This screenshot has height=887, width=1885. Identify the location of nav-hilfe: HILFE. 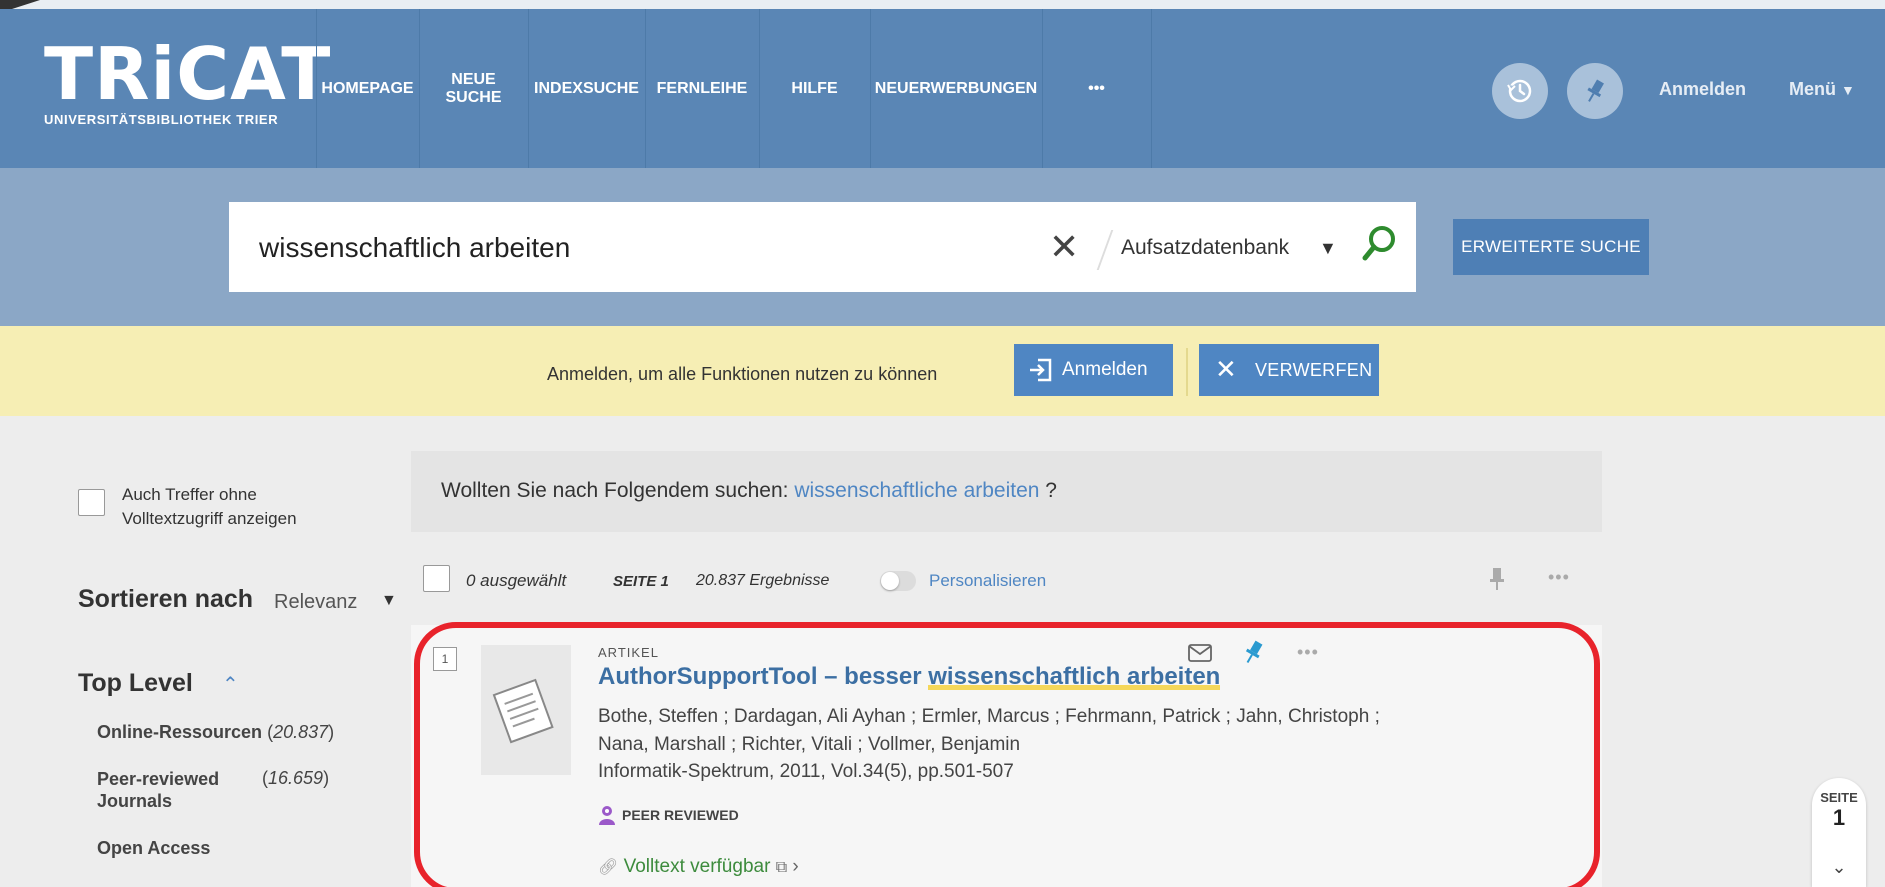
(814, 88).